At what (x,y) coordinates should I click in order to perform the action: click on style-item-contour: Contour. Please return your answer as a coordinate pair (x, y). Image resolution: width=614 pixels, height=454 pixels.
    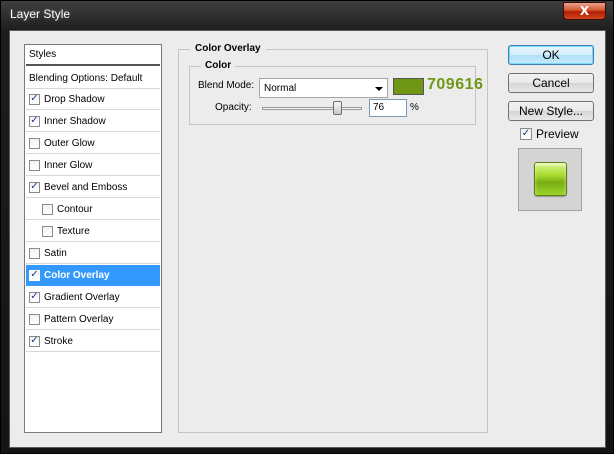
    Looking at the image, I should click on (93, 209).